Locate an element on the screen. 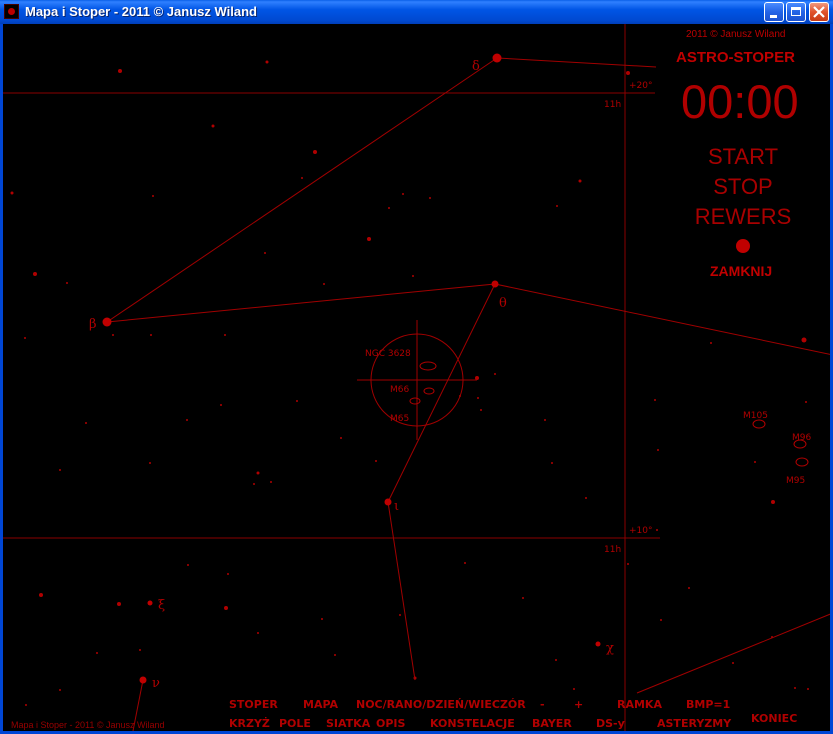 Image resolution: width=833 pixels, height=734 pixels. stop-button: STOP is located at coordinates (743, 187).